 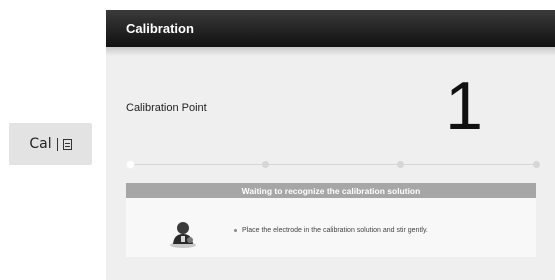 What do you see at coordinates (183, 235) in the screenshot?
I see `person-electrode-icon` at bounding box center [183, 235].